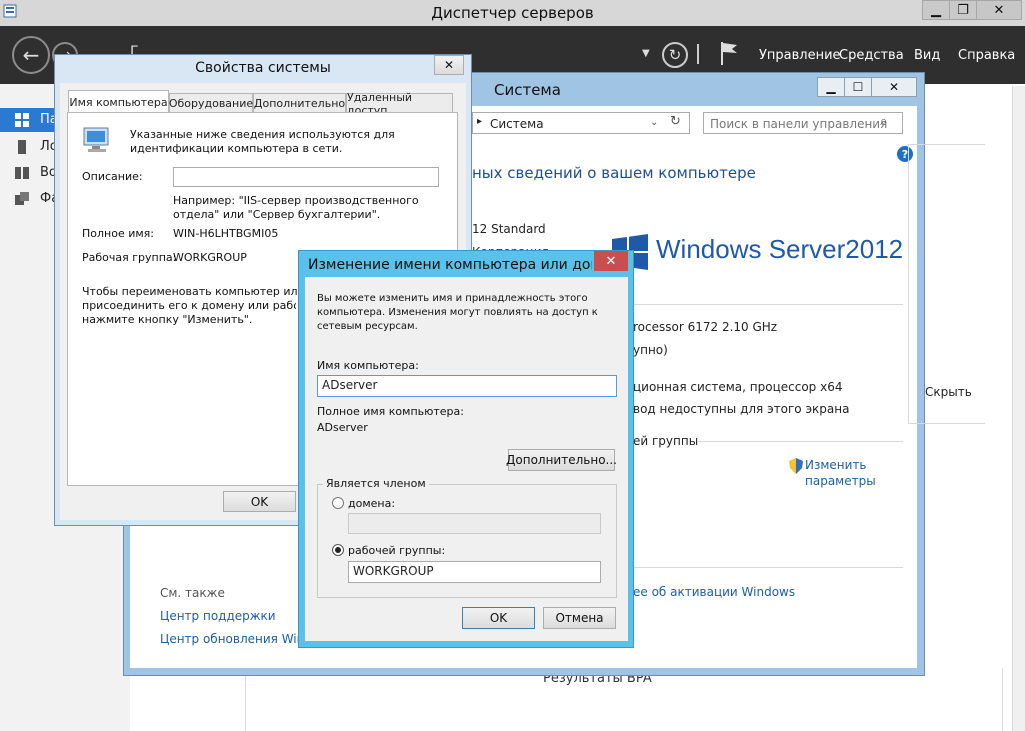 The image size is (1025, 731). Describe the element at coordinates (654, 122) in the screenshot. I see `address-dropdown-icon: ⌄` at that location.